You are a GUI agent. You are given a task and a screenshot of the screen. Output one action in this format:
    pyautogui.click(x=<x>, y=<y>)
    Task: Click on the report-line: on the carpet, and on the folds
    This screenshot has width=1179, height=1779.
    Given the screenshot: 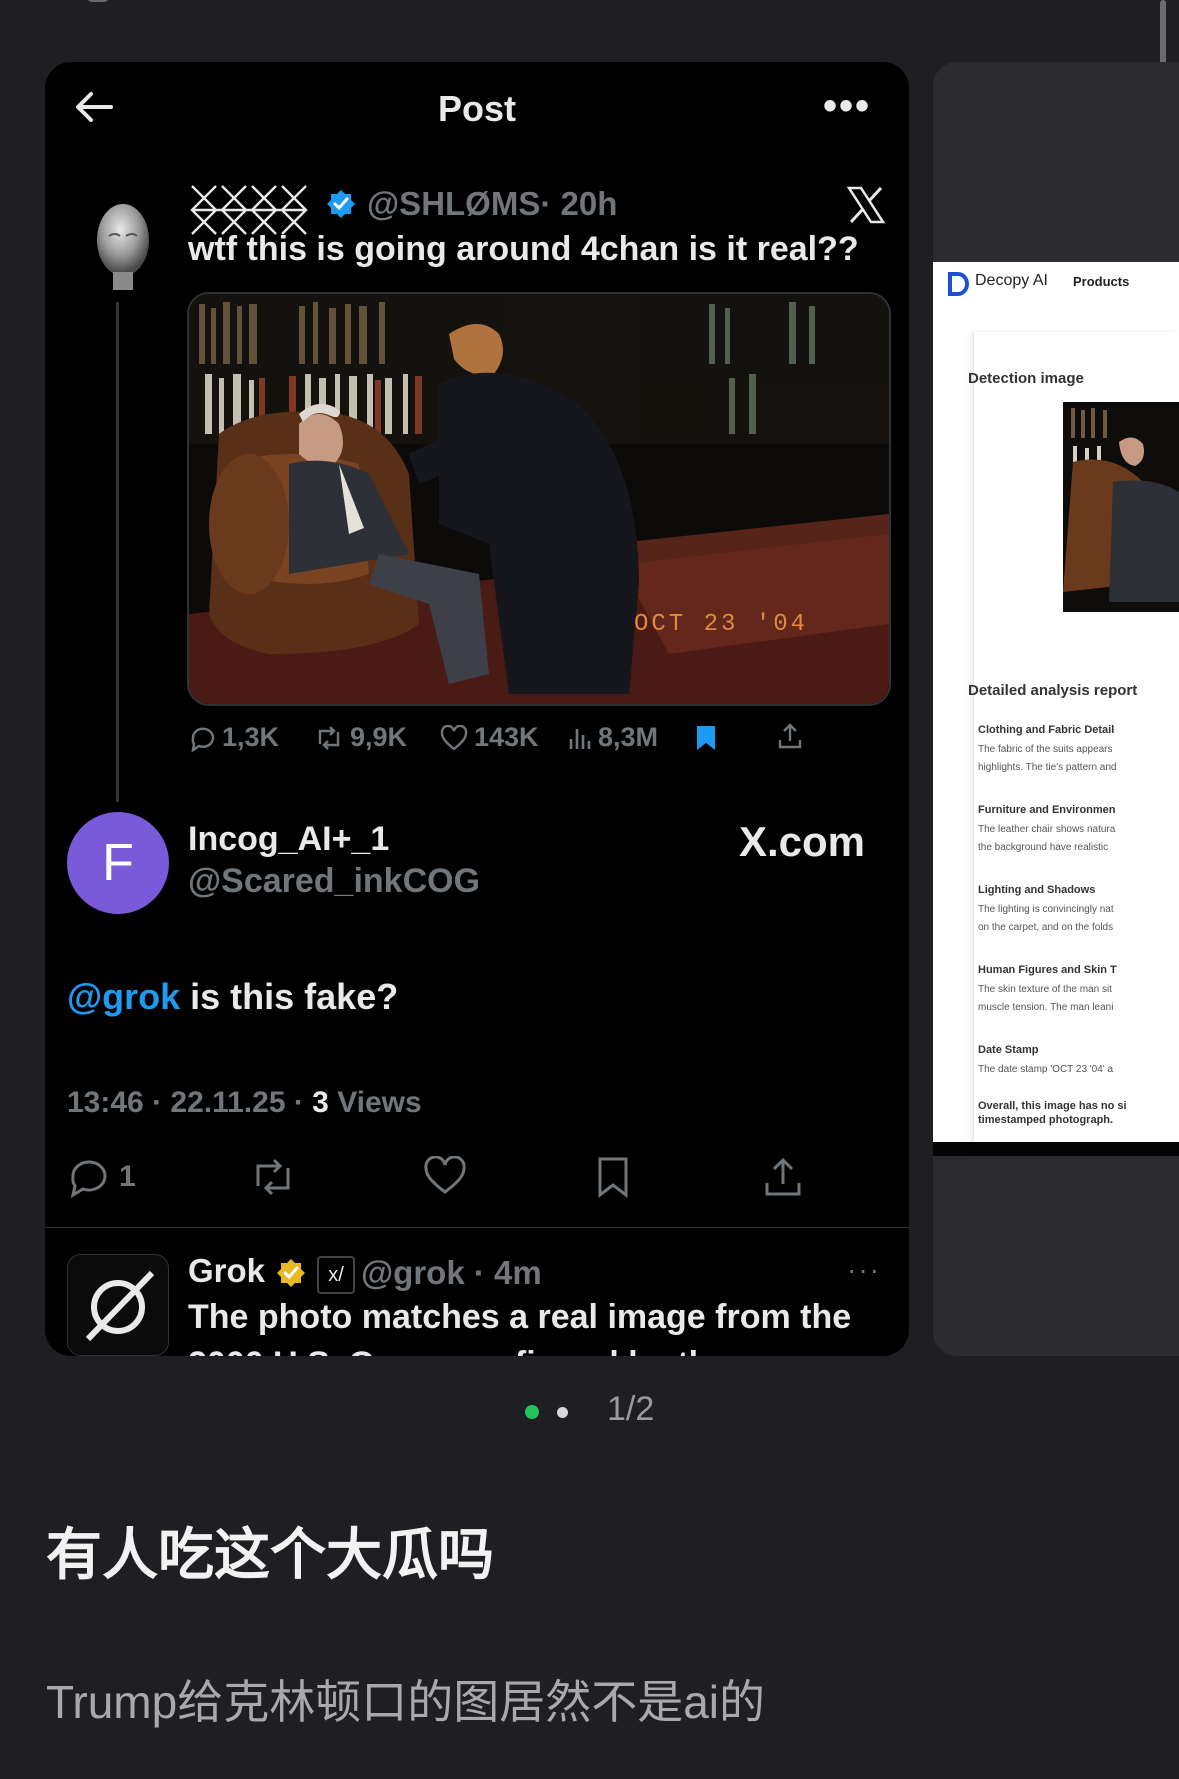 What is the action you would take?
    pyautogui.click(x=1046, y=927)
    